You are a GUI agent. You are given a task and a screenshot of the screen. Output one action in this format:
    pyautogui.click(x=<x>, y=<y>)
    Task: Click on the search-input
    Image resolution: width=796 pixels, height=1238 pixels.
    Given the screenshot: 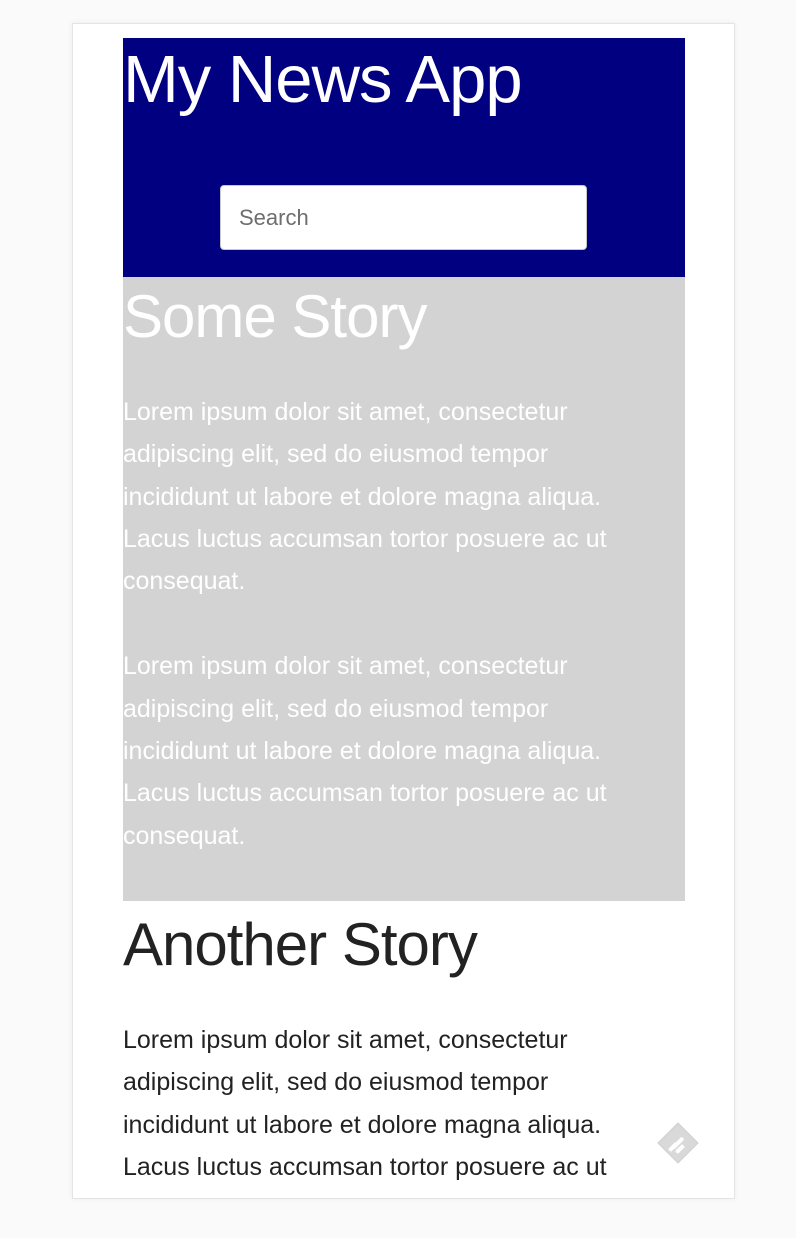 What is the action you would take?
    pyautogui.click(x=403, y=217)
    